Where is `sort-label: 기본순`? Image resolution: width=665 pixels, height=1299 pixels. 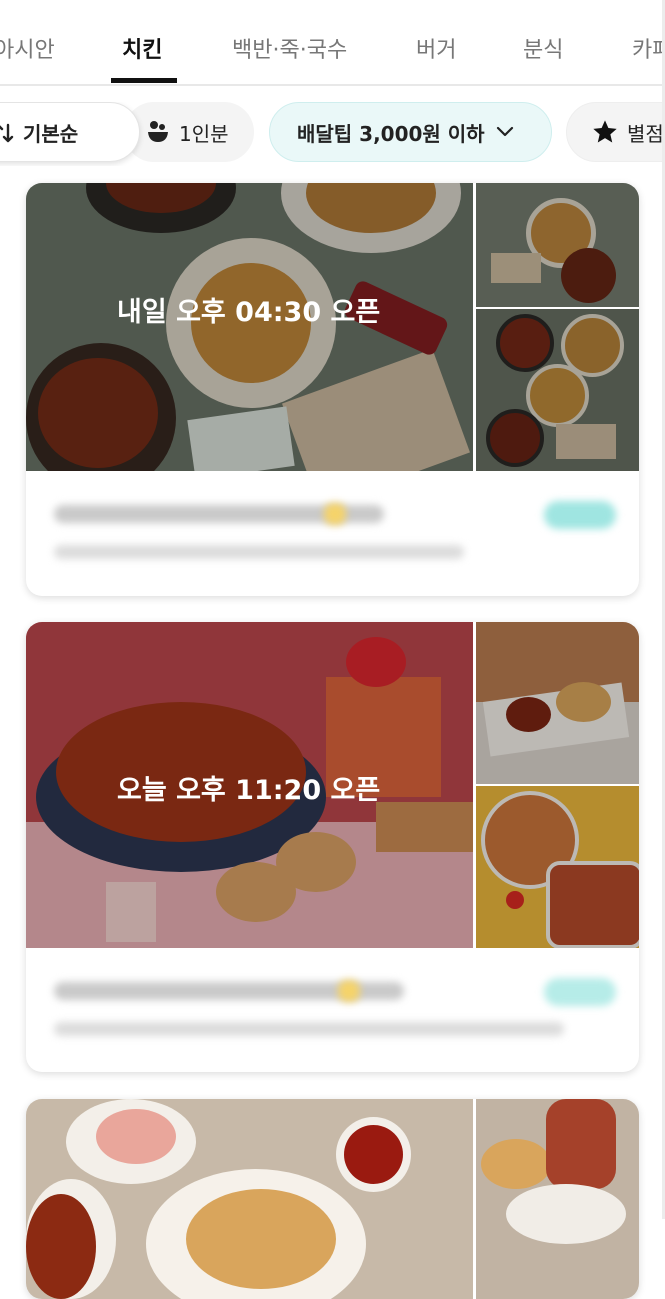 sort-label: 기본순 is located at coordinates (51, 133).